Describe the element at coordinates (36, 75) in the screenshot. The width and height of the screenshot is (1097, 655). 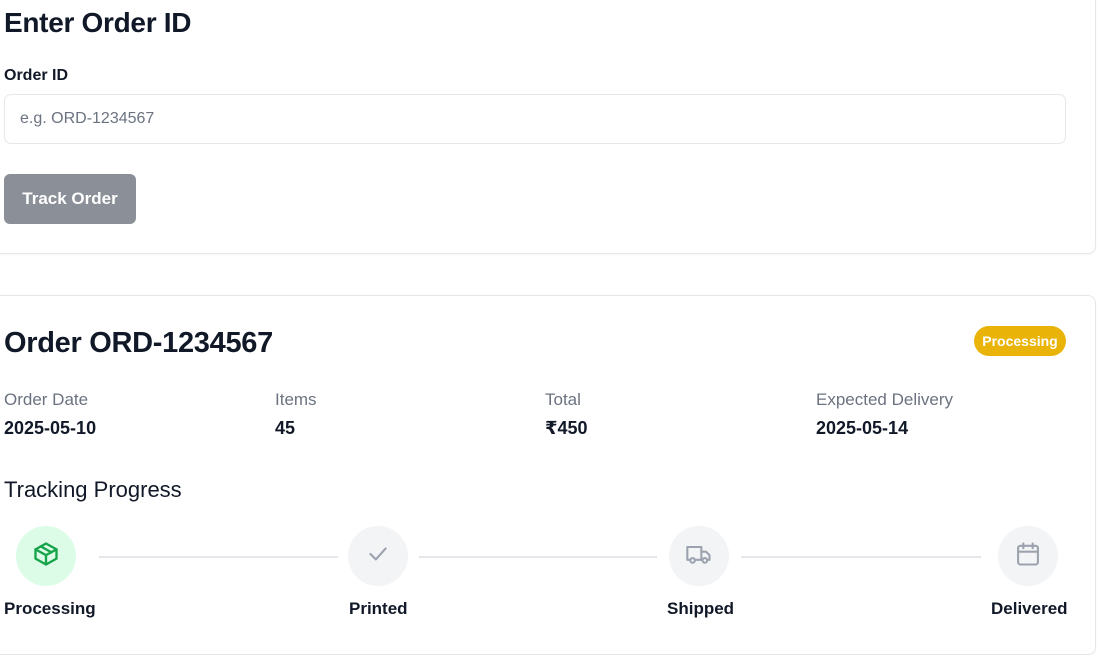
I see `order-id-label: Order ID` at that location.